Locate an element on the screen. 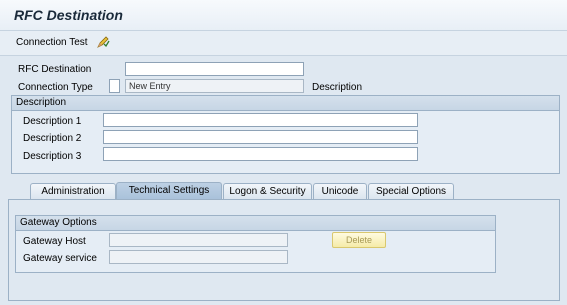 This screenshot has height=305, width=567. delete-button: Delete is located at coordinates (359, 240).